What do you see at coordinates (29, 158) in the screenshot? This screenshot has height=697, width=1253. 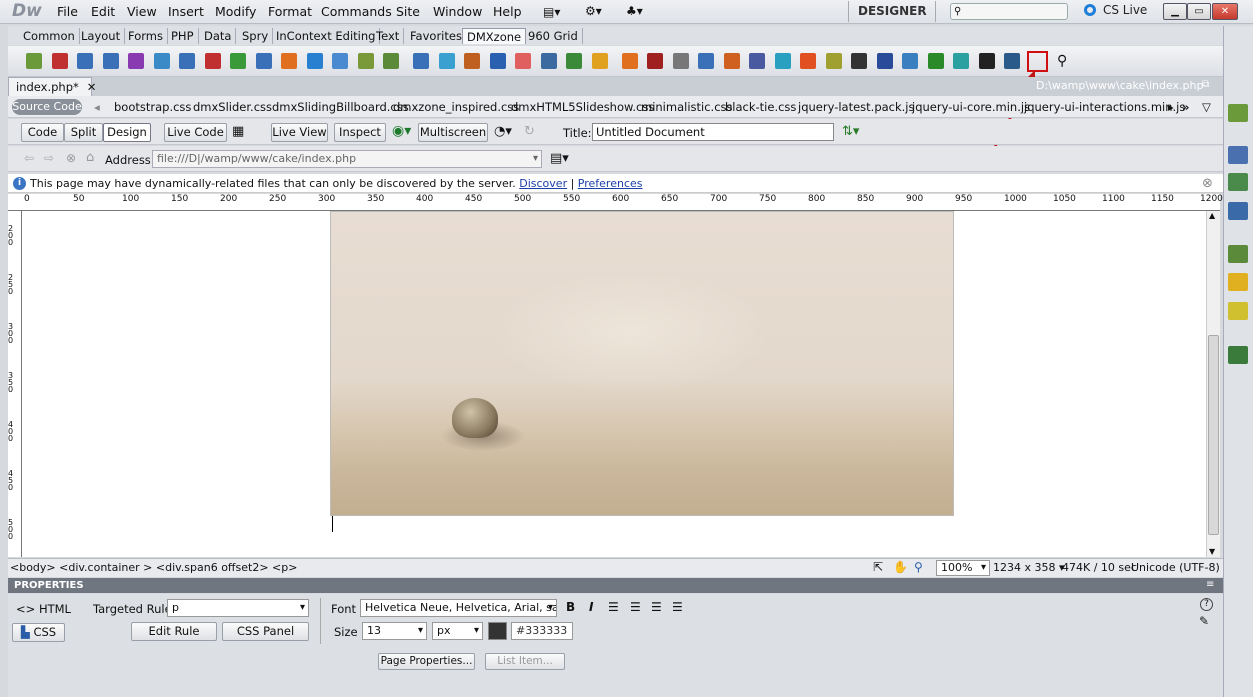 I see `back-icon: ⇦` at bounding box center [29, 158].